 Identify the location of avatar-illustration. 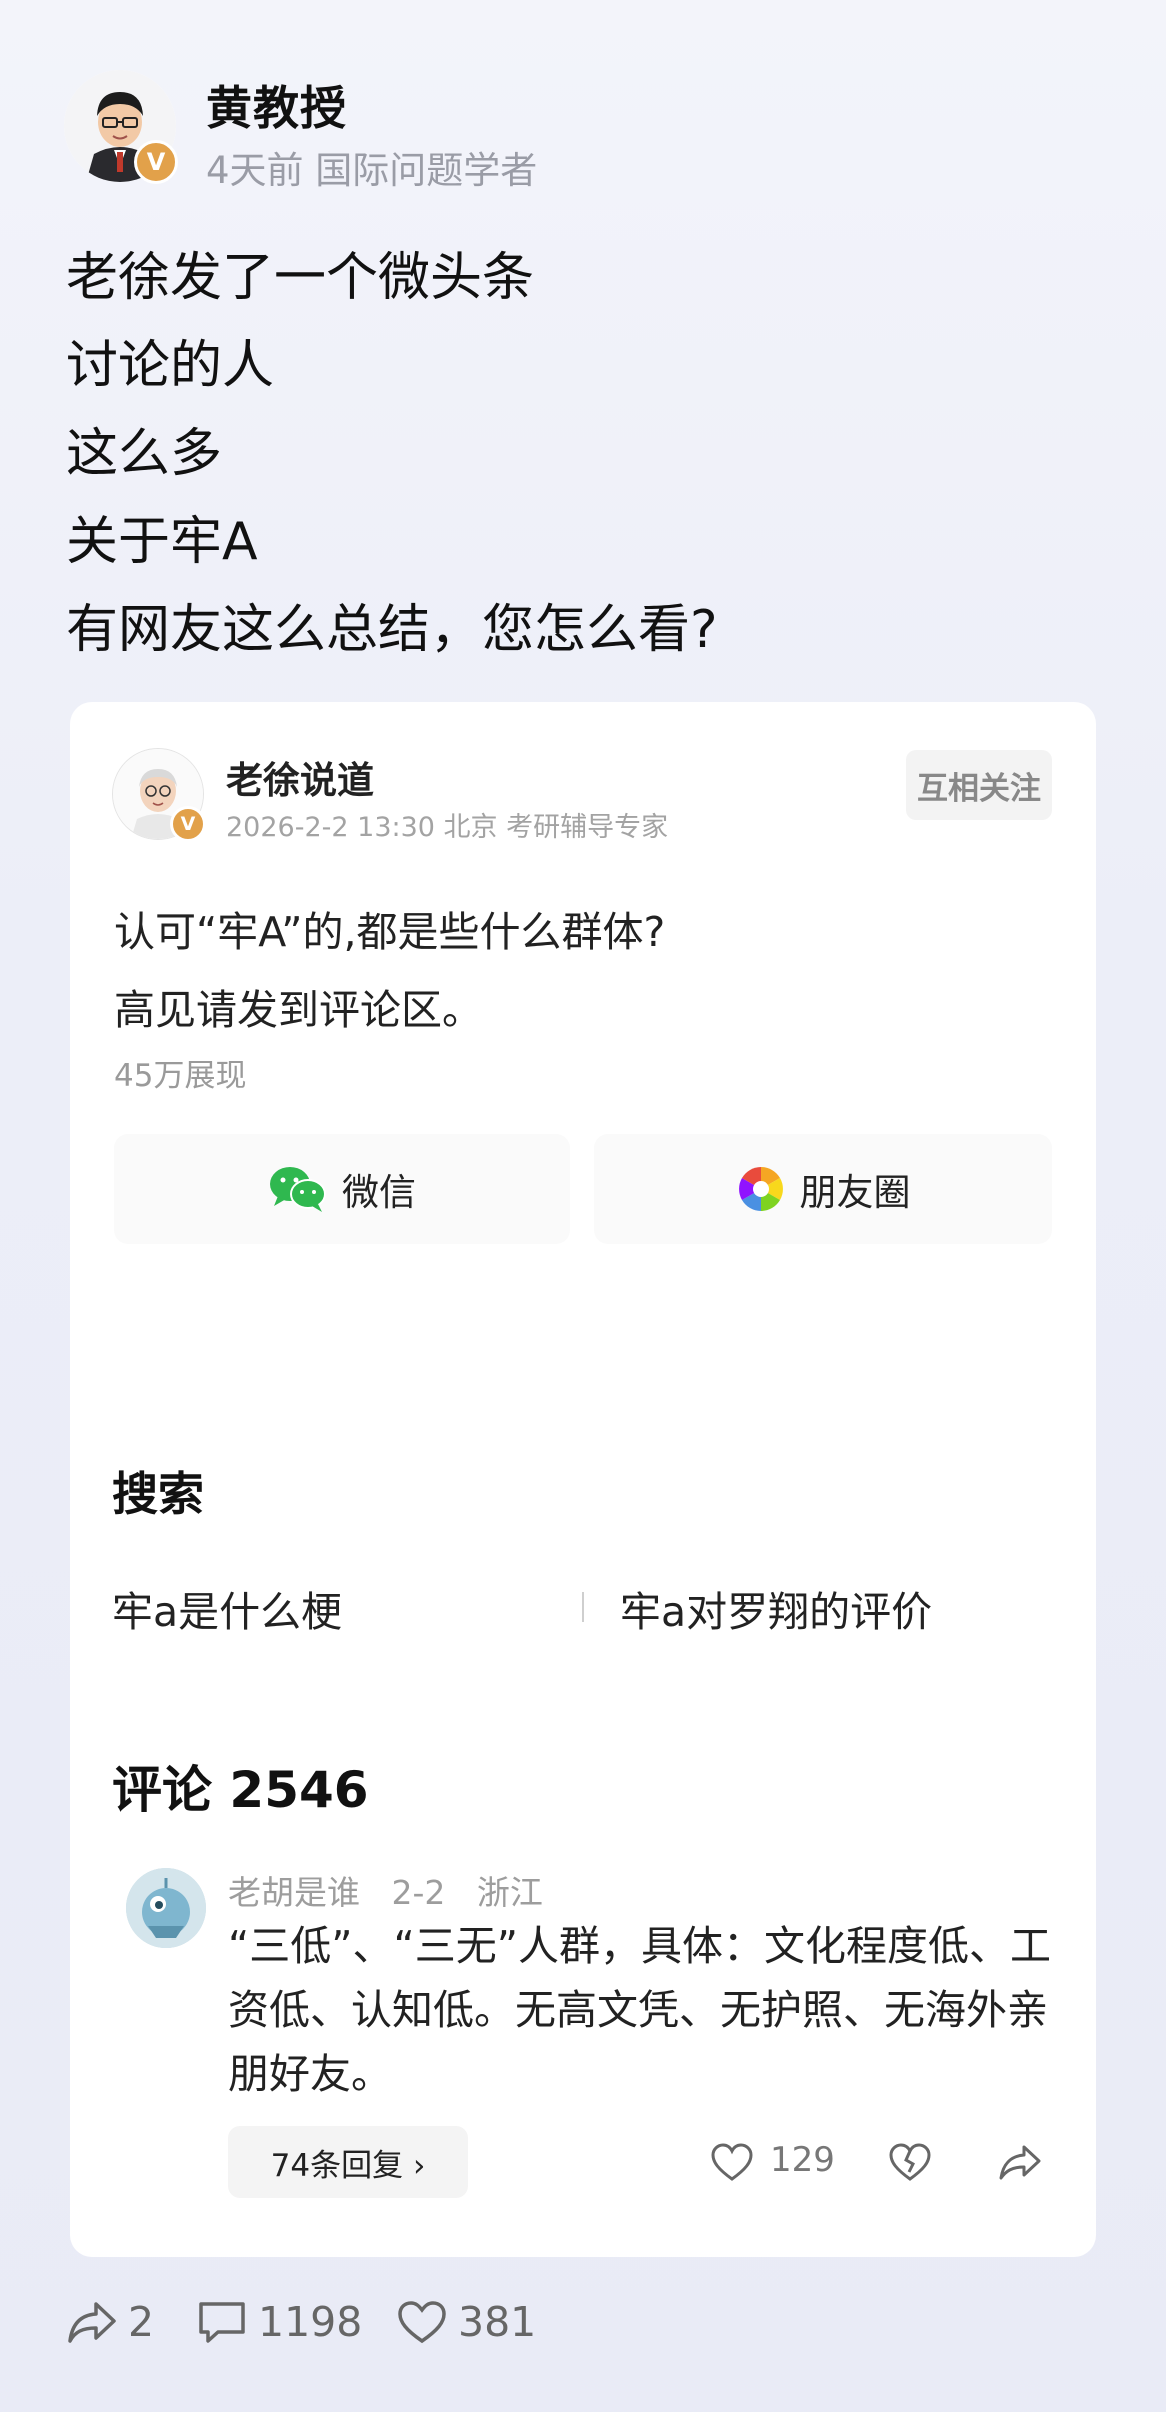
(166, 1908).